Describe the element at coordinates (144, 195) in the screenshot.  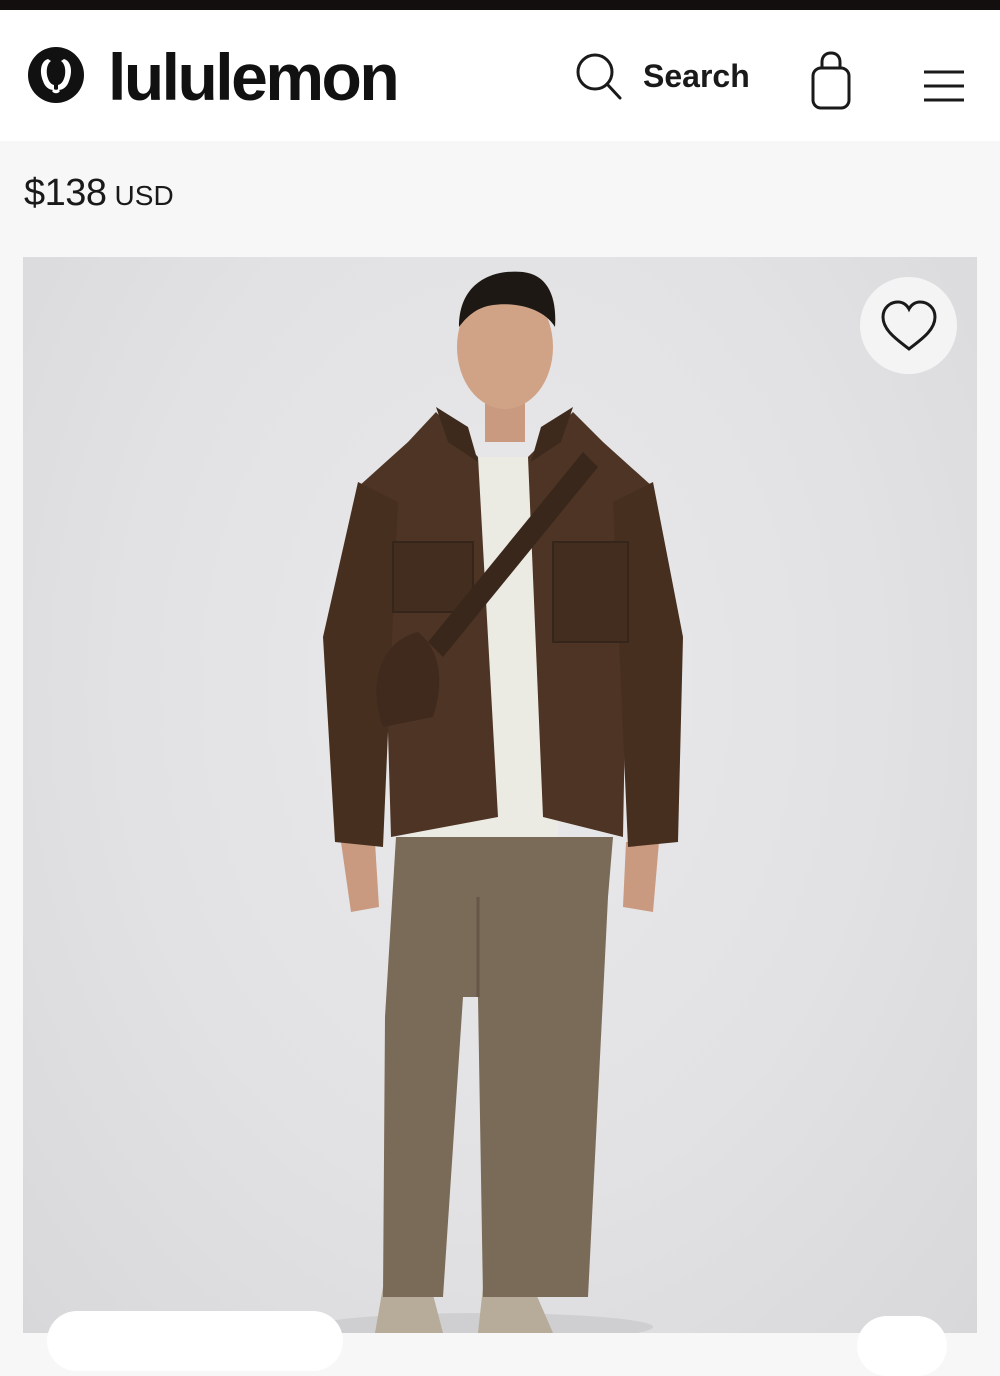
I see `price-currency: USD` at that location.